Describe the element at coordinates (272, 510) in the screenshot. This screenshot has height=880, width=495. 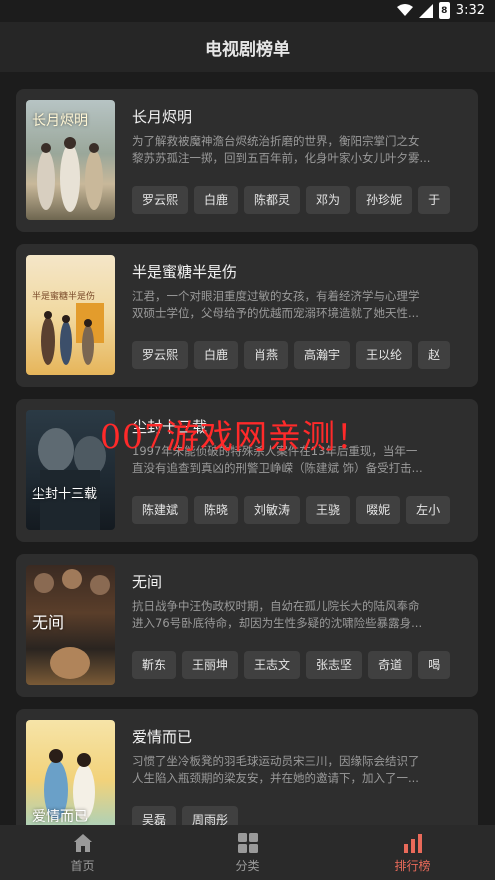
I see `cast-tag: 刘敏涛` at that location.